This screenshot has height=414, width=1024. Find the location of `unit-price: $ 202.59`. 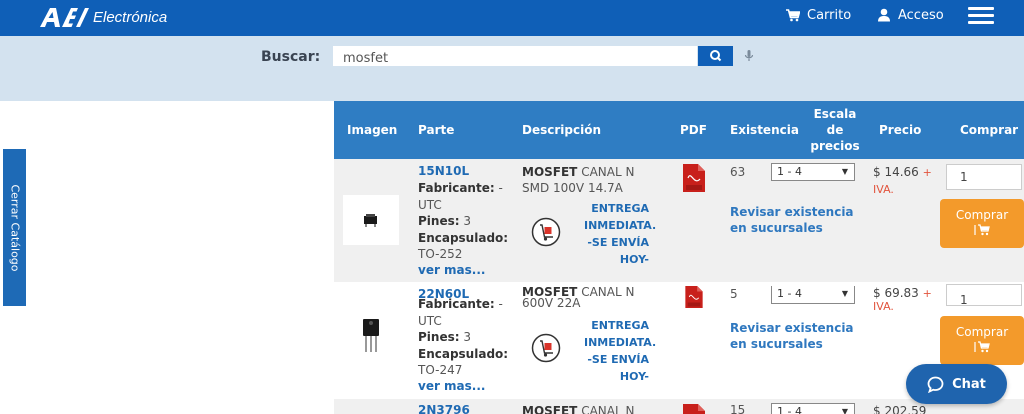

unit-price: $ 202.59 is located at coordinates (908, 408).